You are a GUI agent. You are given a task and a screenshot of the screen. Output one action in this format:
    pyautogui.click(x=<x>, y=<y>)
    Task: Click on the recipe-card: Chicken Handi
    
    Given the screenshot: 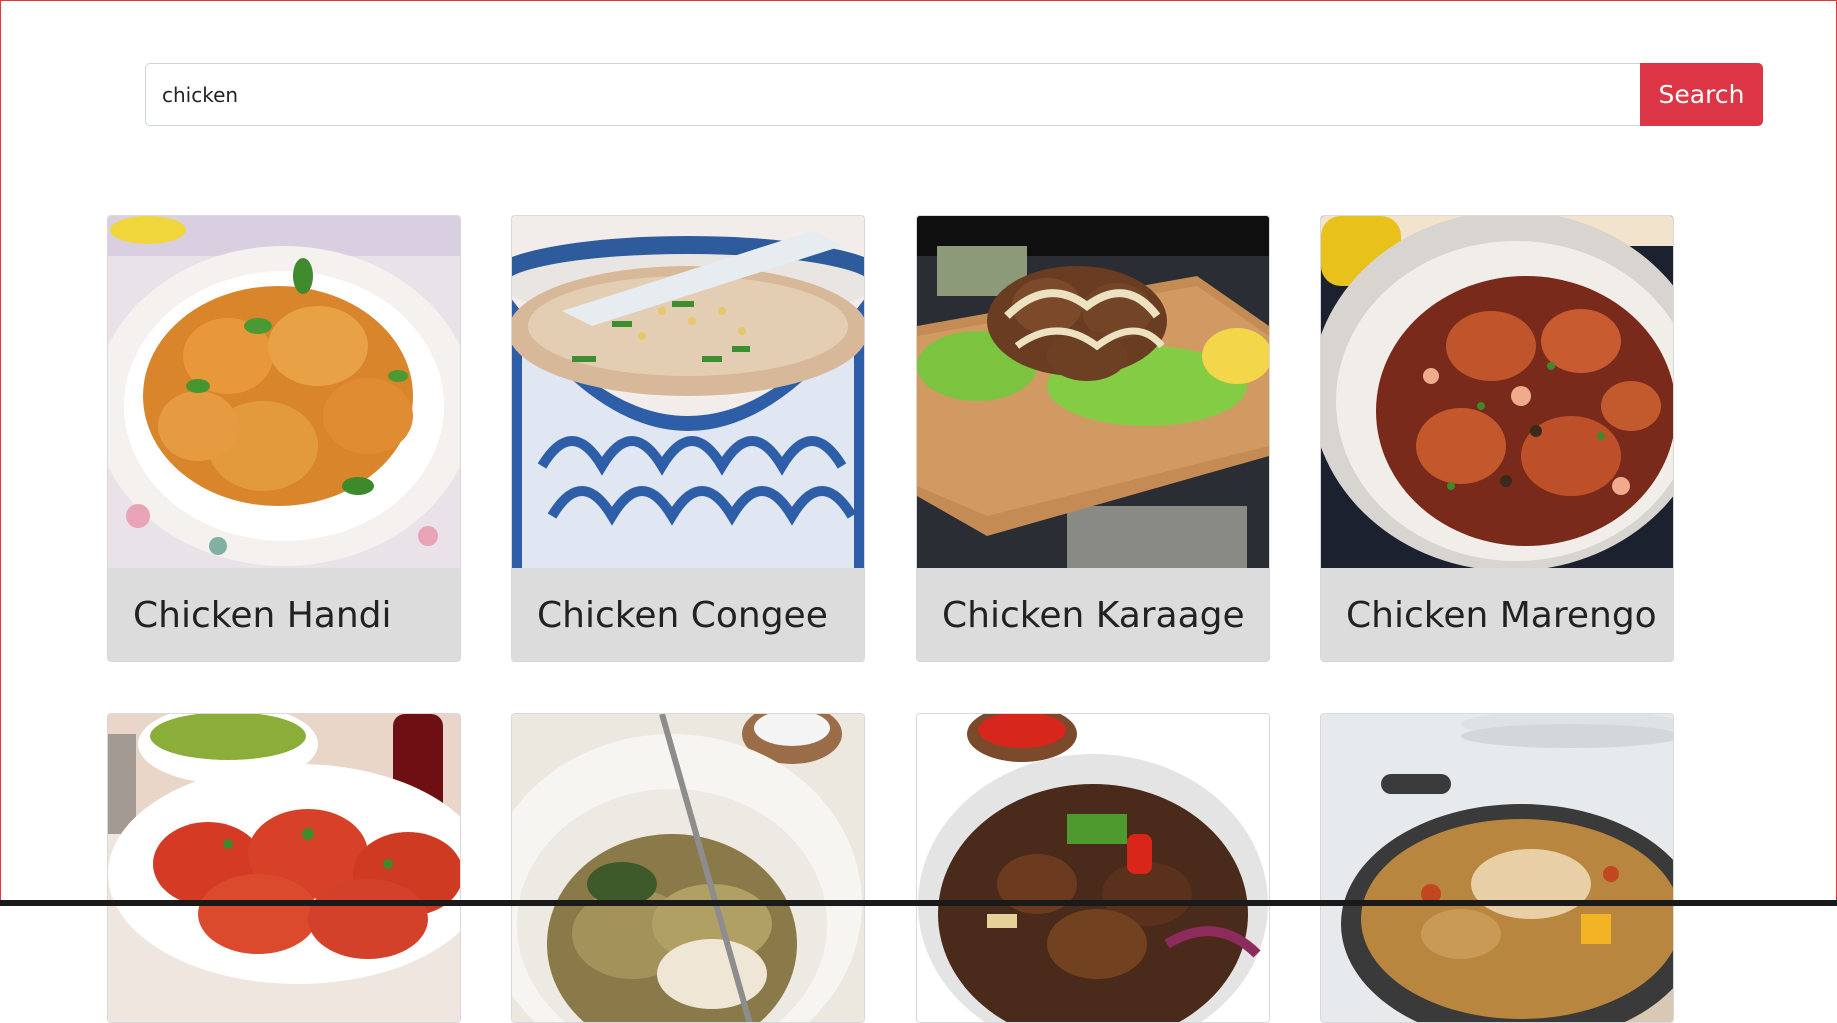 What is the action you would take?
    pyautogui.click(x=284, y=438)
    